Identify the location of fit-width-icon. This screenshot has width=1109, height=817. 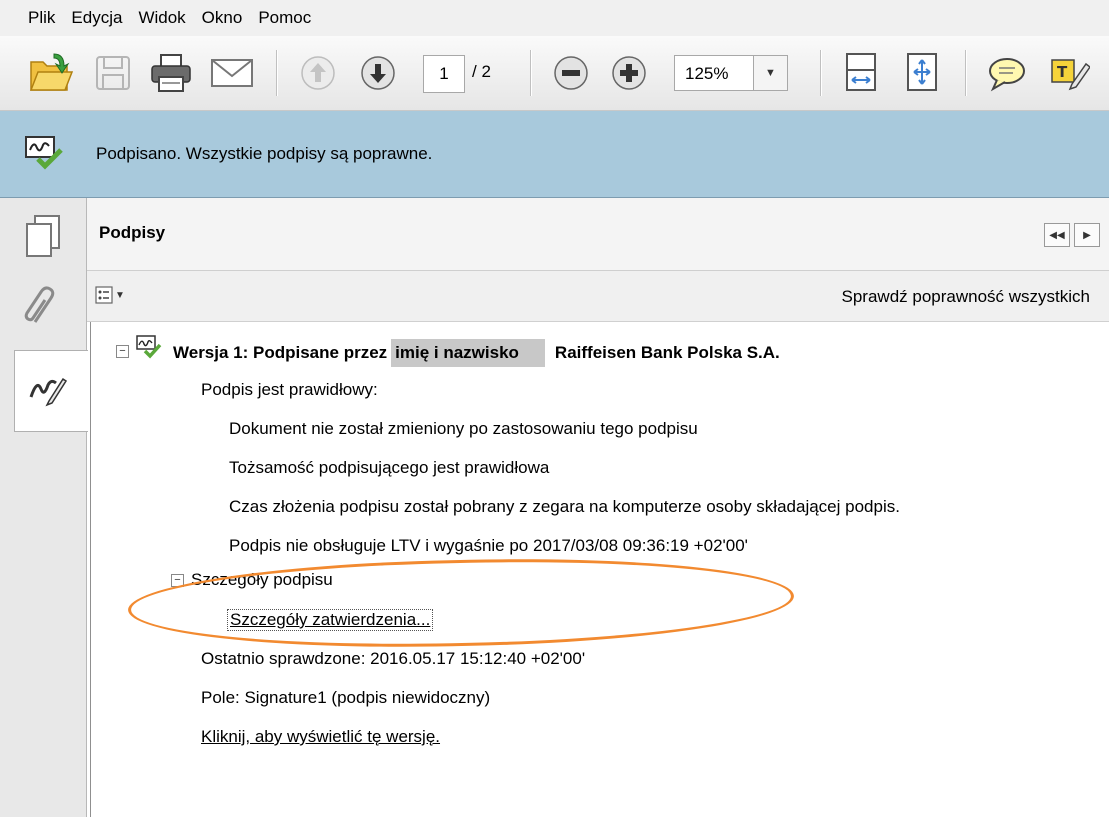
(861, 74).